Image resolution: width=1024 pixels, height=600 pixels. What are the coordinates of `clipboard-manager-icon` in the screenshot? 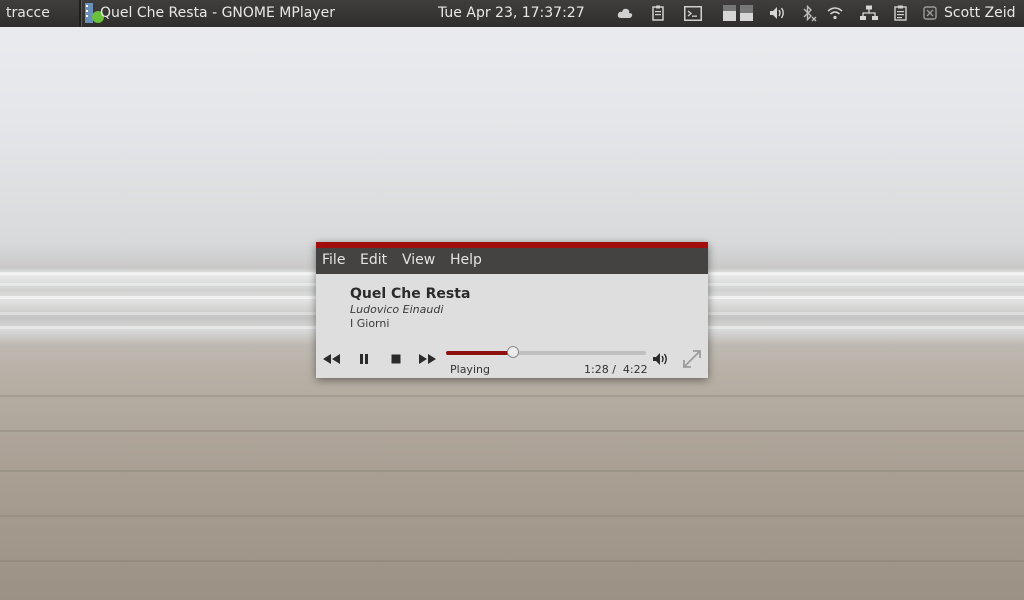 It's located at (901, 13).